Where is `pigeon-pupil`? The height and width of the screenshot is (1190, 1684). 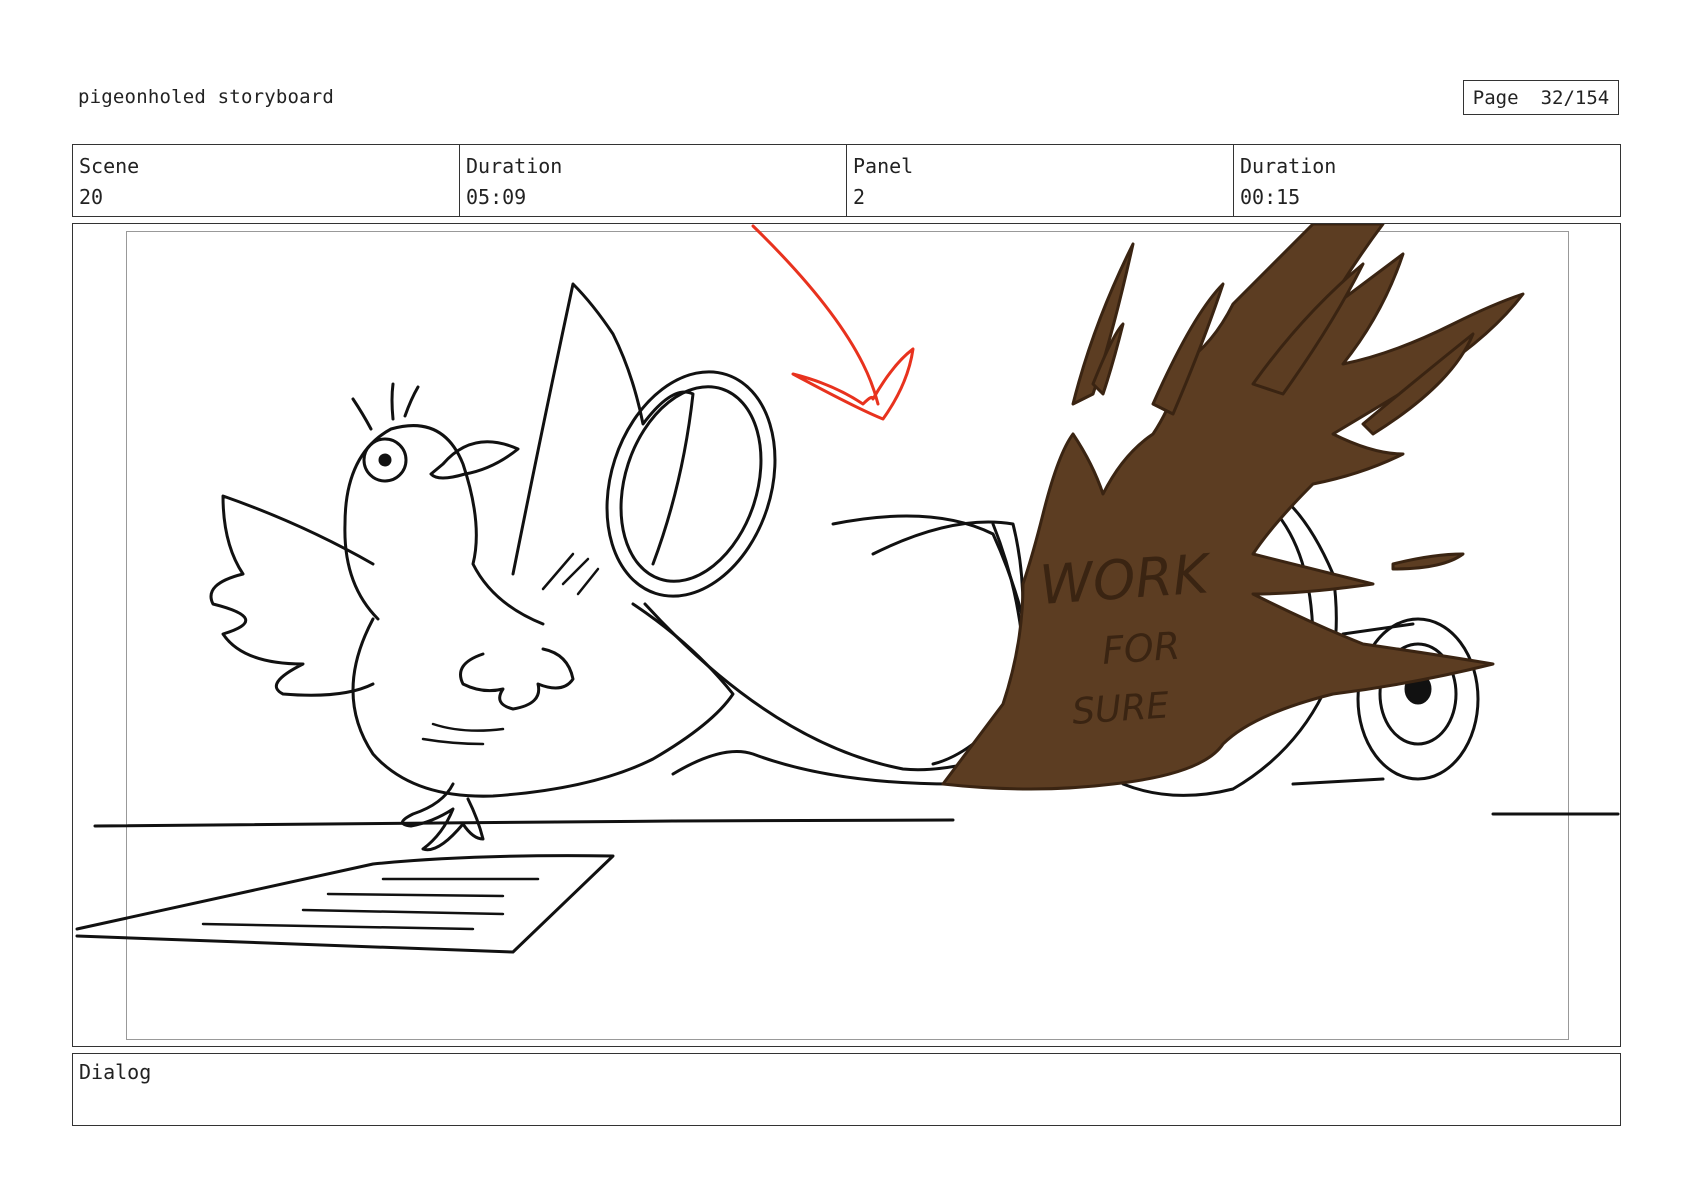 pigeon-pupil is located at coordinates (385, 460).